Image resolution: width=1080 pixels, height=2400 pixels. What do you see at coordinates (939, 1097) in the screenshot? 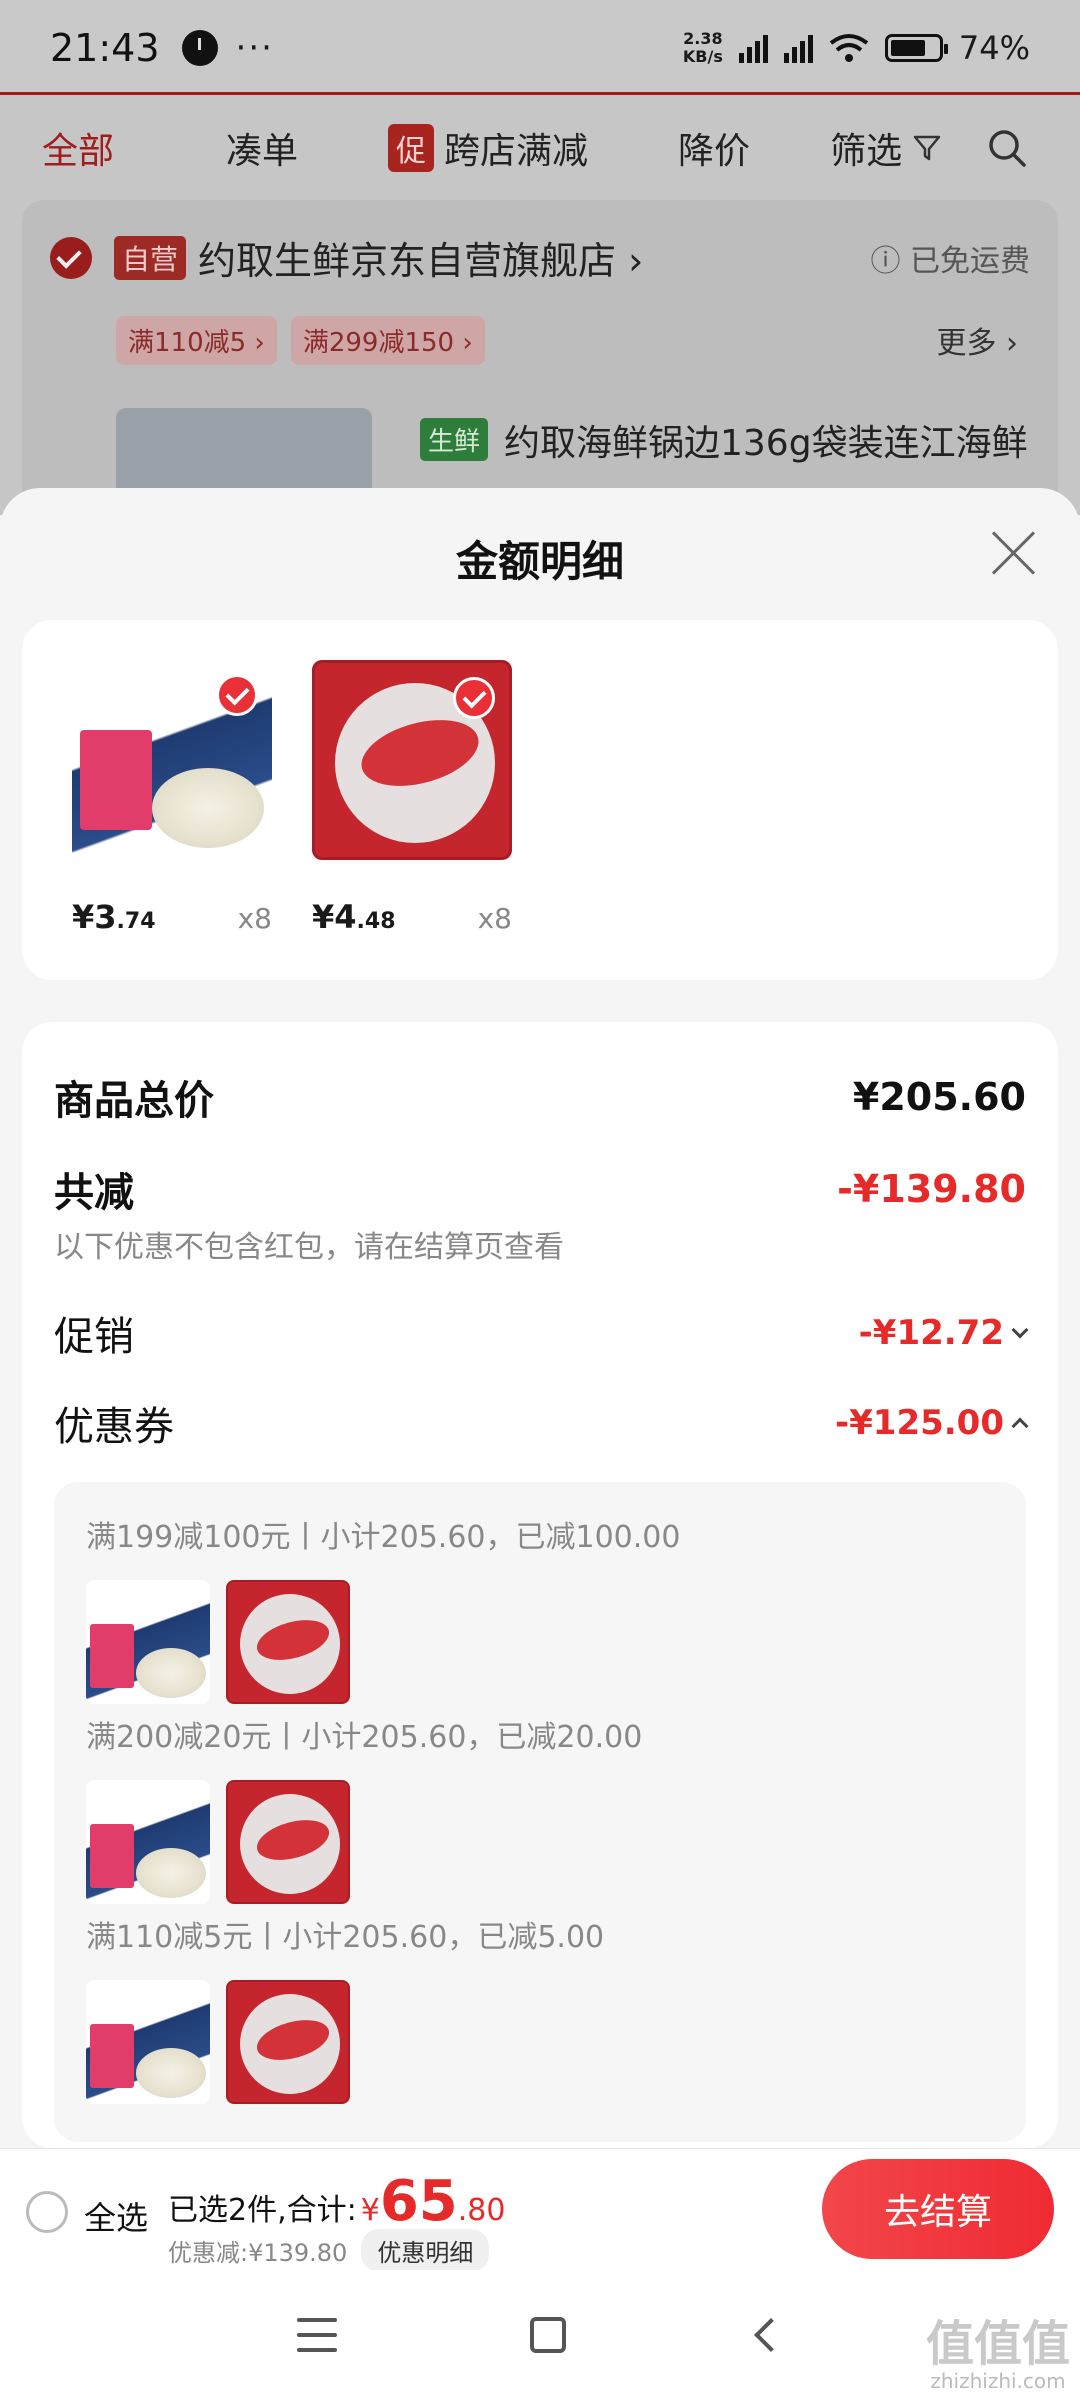
I see `total-price-value: ¥205.60` at bounding box center [939, 1097].